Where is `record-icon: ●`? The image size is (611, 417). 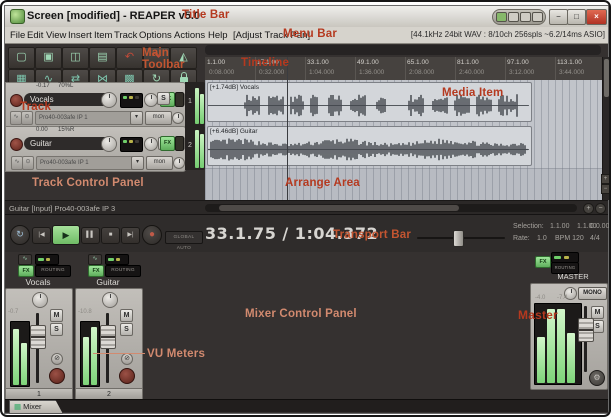 record-icon: ● is located at coordinates (152, 235).